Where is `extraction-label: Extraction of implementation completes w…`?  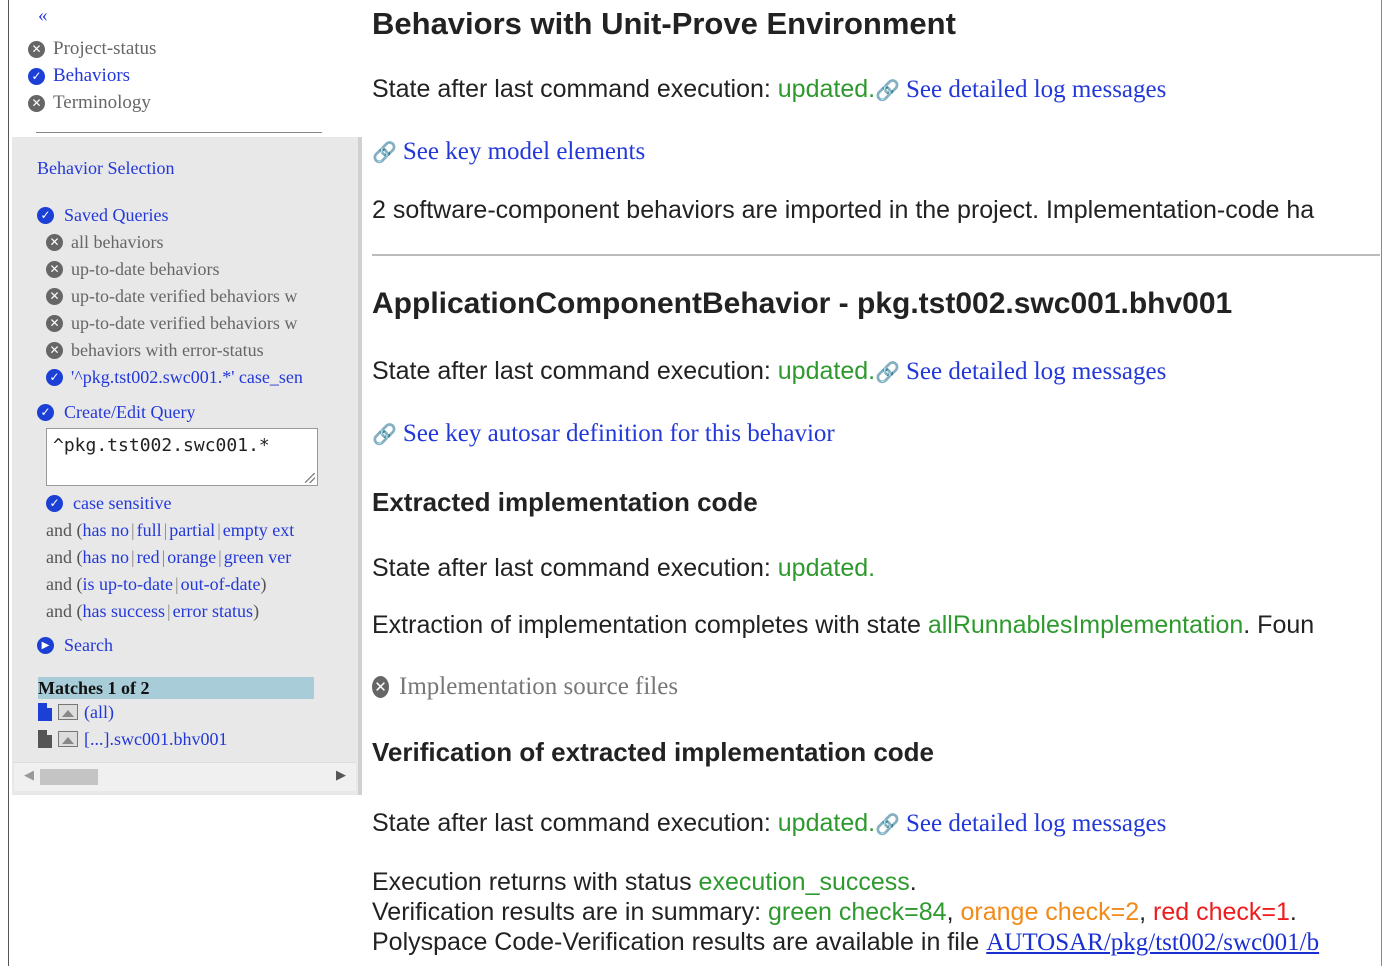 extraction-label: Extraction of implementation completes w… is located at coordinates (650, 625).